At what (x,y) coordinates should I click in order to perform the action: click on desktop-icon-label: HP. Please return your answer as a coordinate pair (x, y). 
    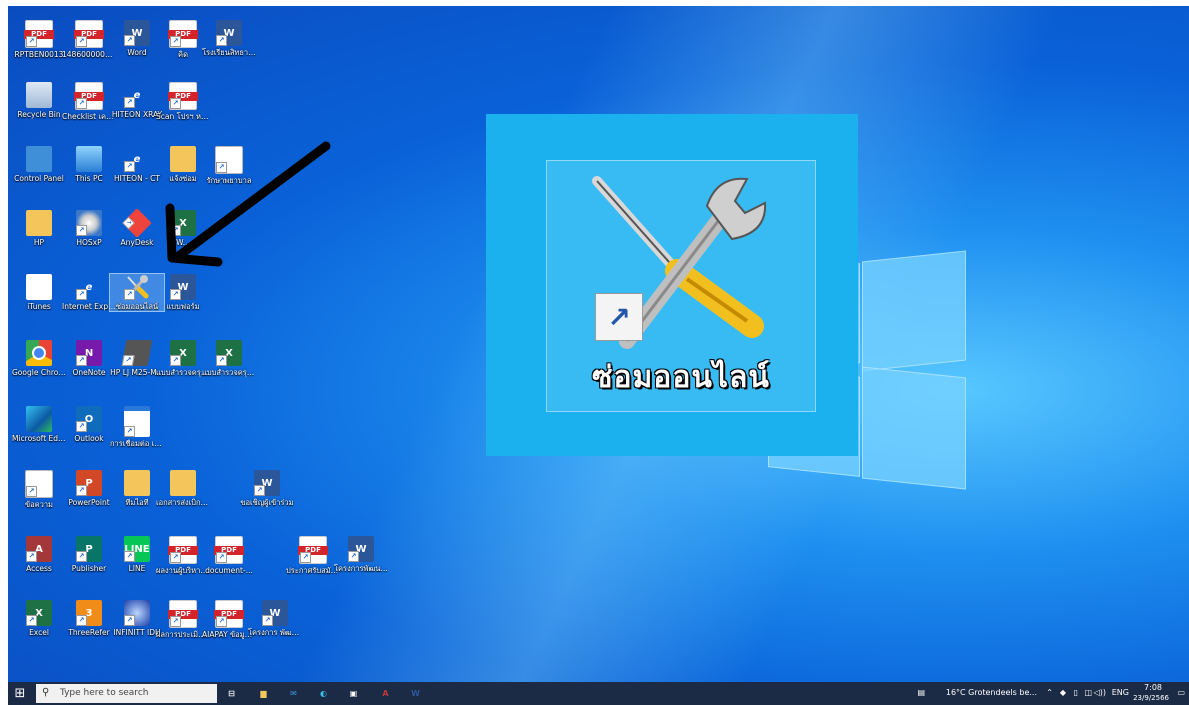
    Looking at the image, I should click on (39, 242).